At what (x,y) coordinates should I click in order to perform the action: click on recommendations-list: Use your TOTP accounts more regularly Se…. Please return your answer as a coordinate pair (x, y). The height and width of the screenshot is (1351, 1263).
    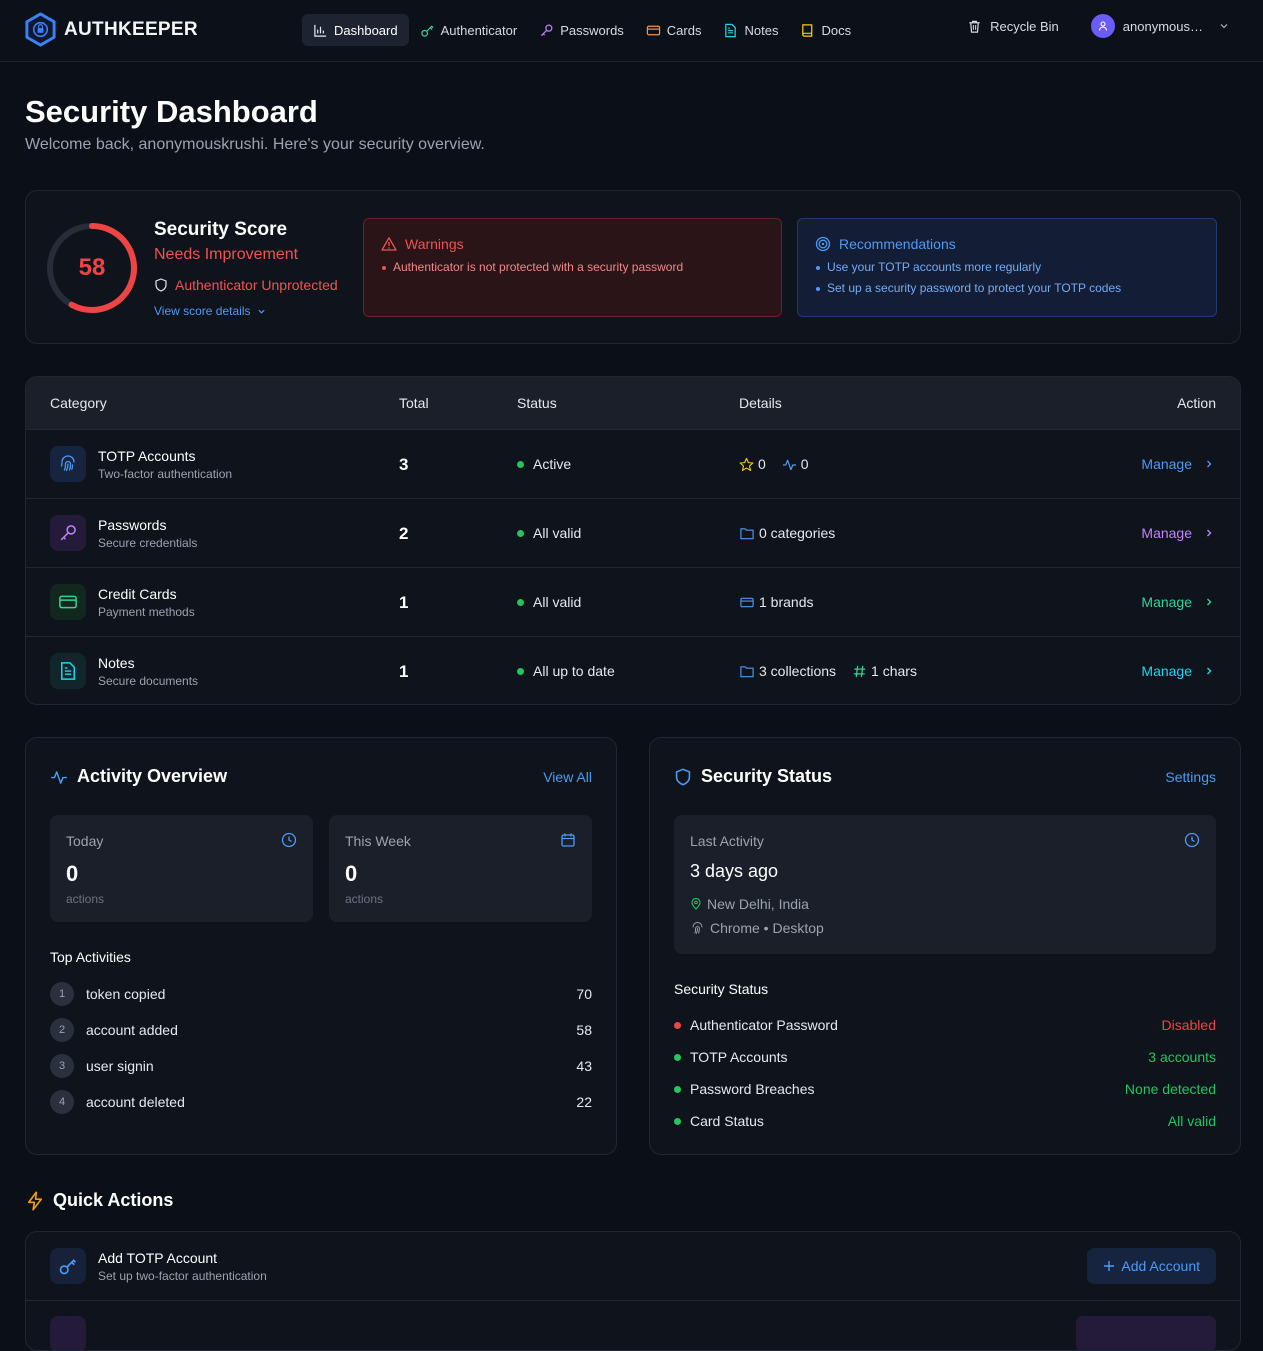
    Looking at the image, I should click on (1007, 277).